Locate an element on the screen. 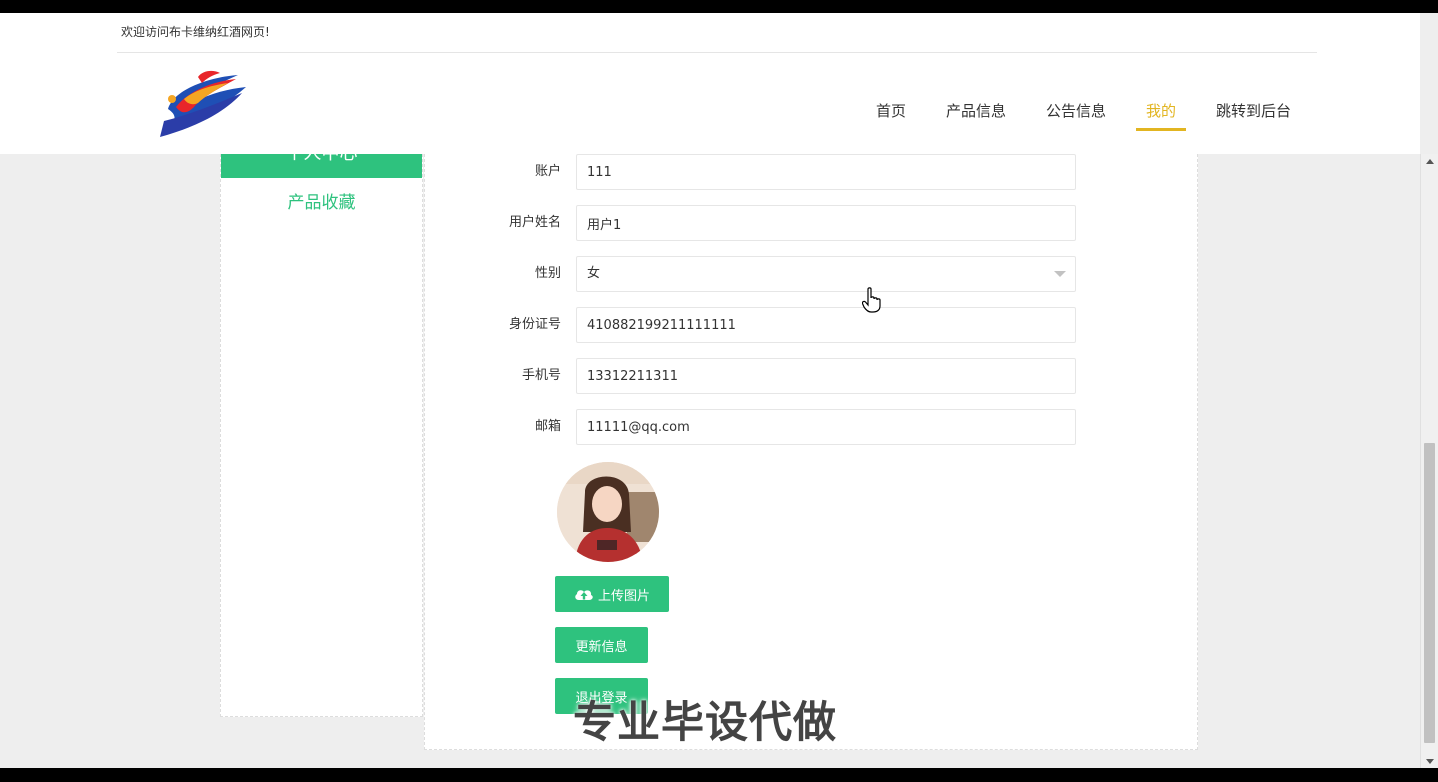  main-nav: 首页 产品信息 公告信息 我的 跳转到后台 is located at coordinates (710, 116).